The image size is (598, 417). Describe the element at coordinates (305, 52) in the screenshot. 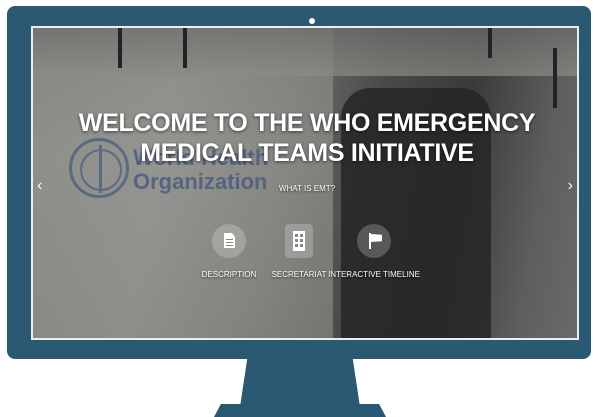

I see `hero-background-roof` at that location.